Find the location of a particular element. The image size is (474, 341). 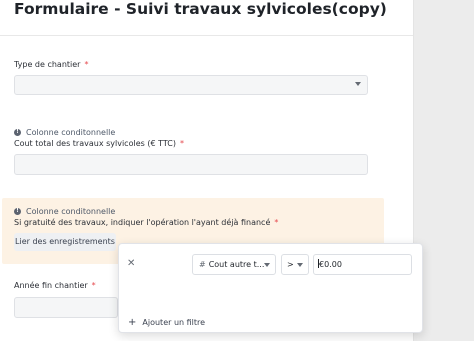

filter-value-input: €0.00 is located at coordinates (362, 264).